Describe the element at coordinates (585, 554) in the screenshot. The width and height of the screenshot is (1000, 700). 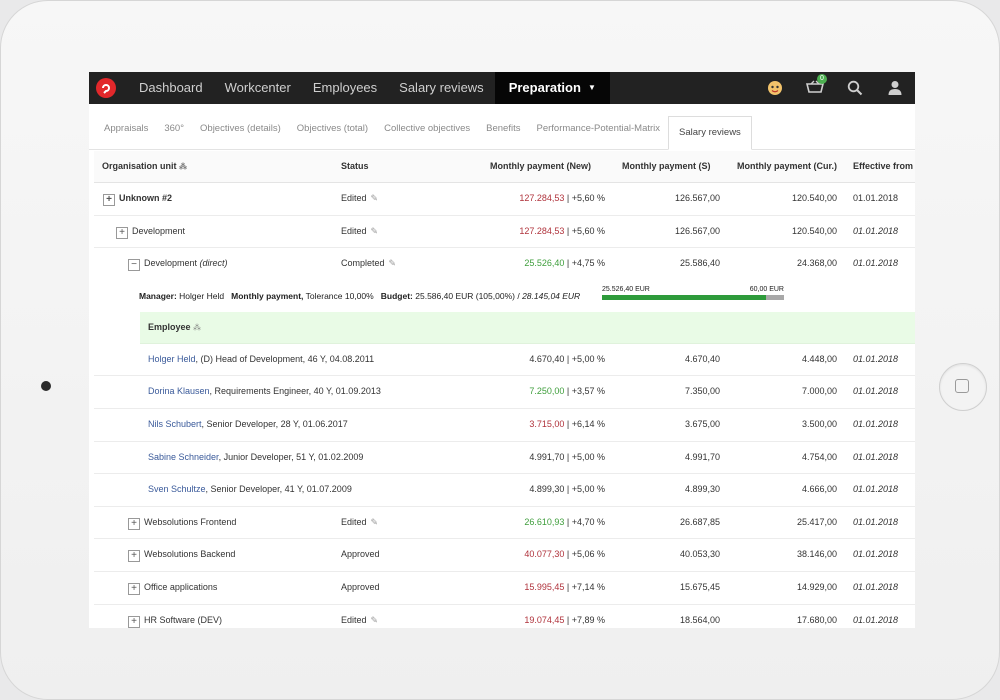
I see `payment-pct: | +5,06 %` at that location.